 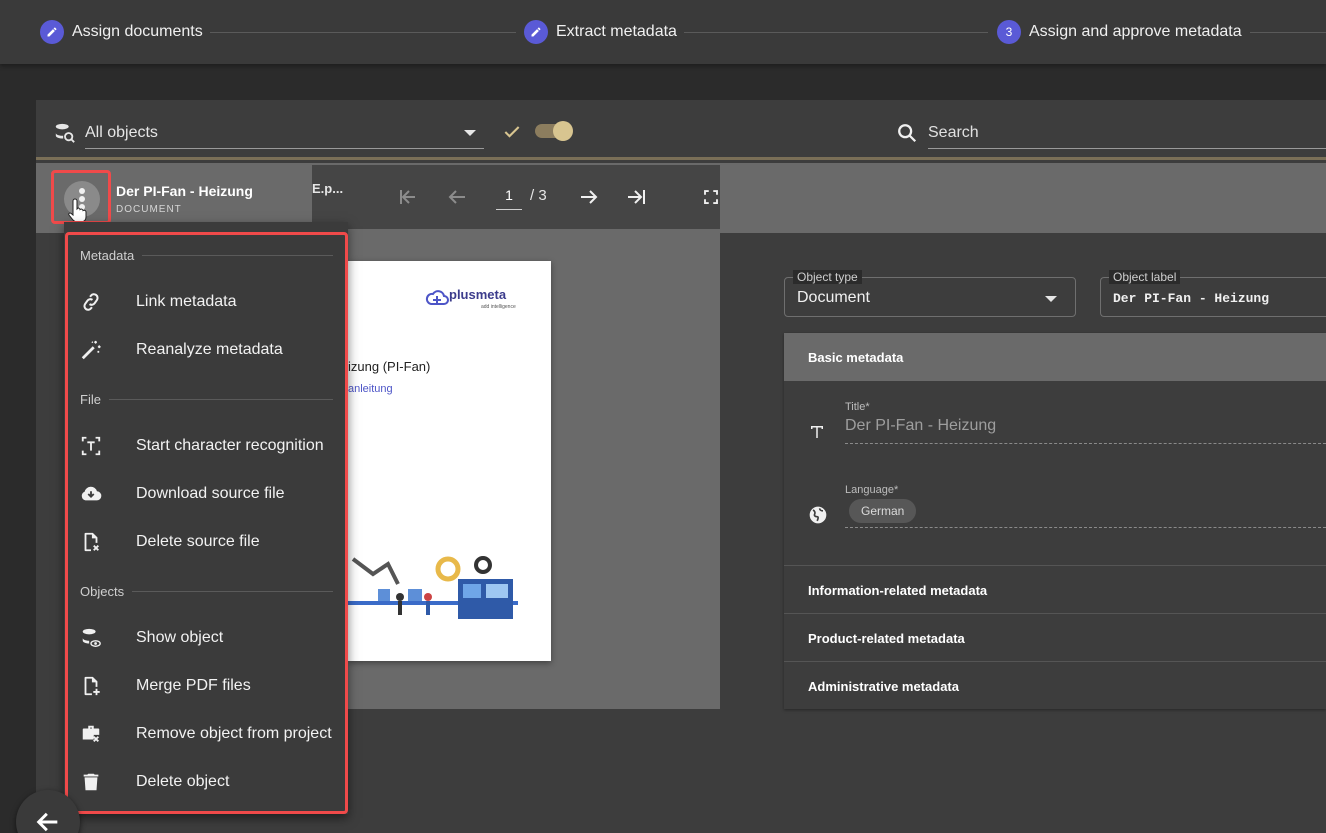 I want to click on step-assign-approve-metadata: 3 Assign and approve metadata, so click(x=1119, y=32).